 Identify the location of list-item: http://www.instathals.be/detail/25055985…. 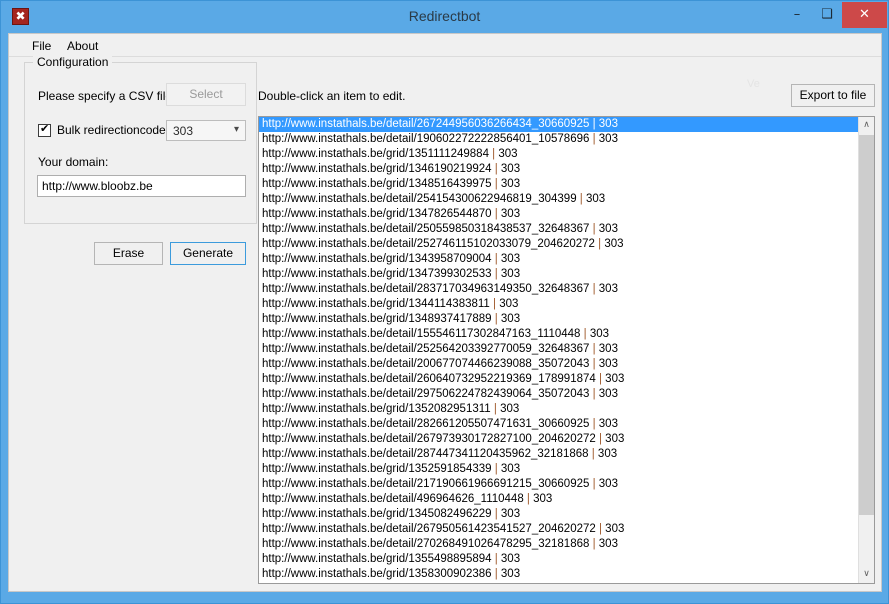
(559, 229).